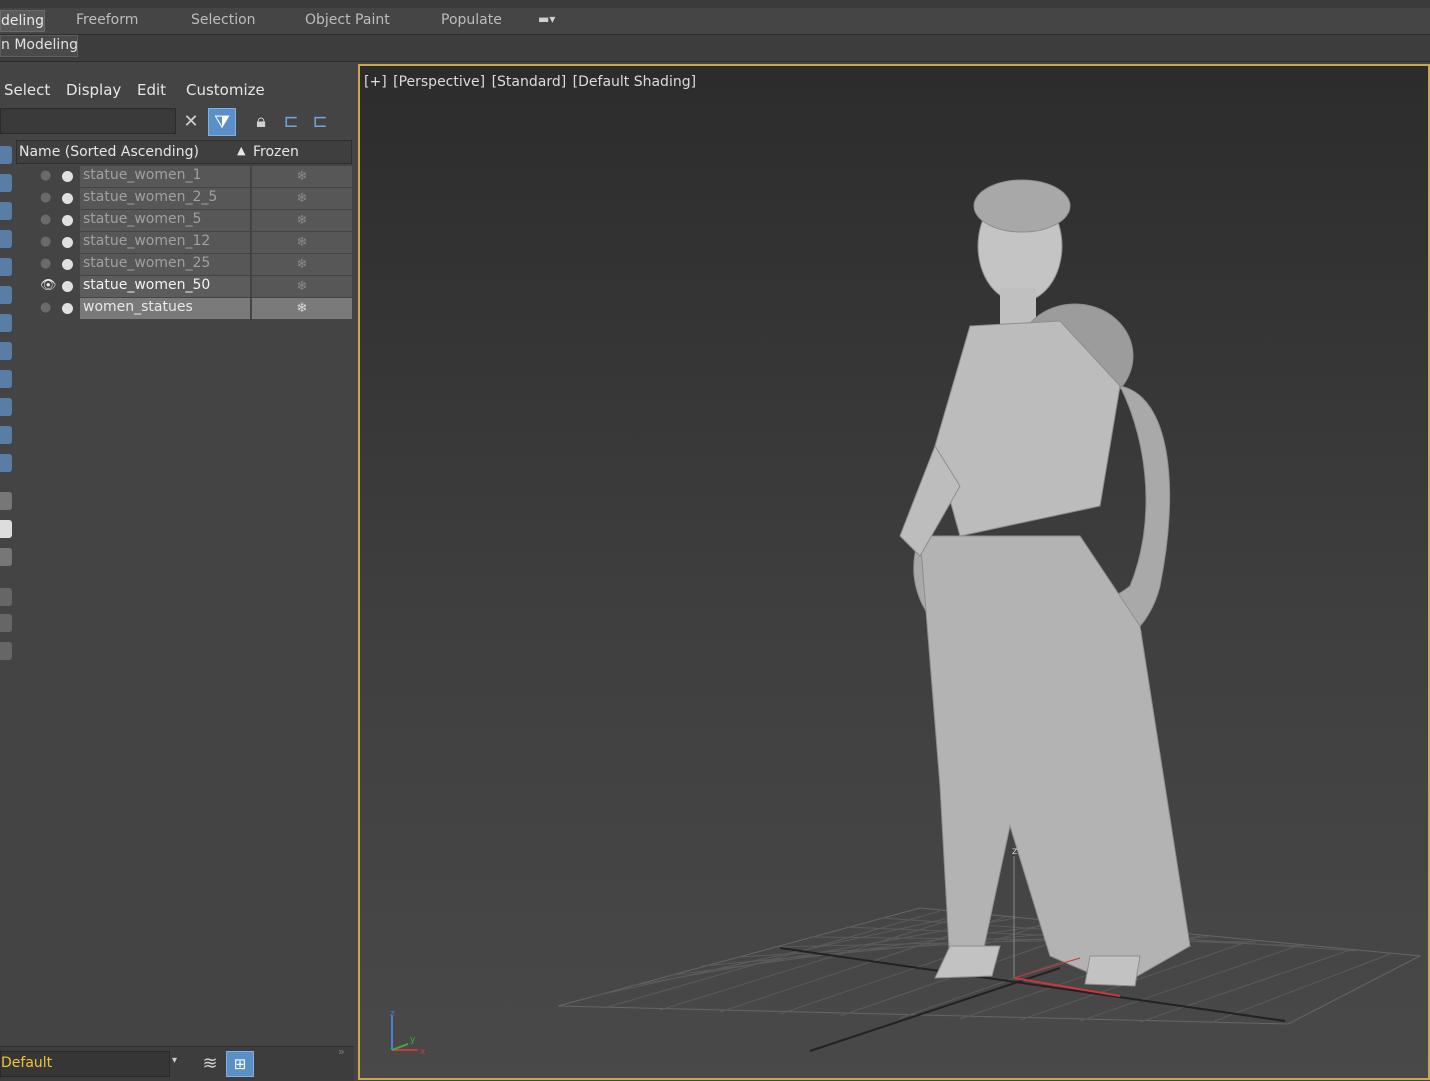 The image size is (1430, 1081). I want to click on options-icon, so click(6, 557).